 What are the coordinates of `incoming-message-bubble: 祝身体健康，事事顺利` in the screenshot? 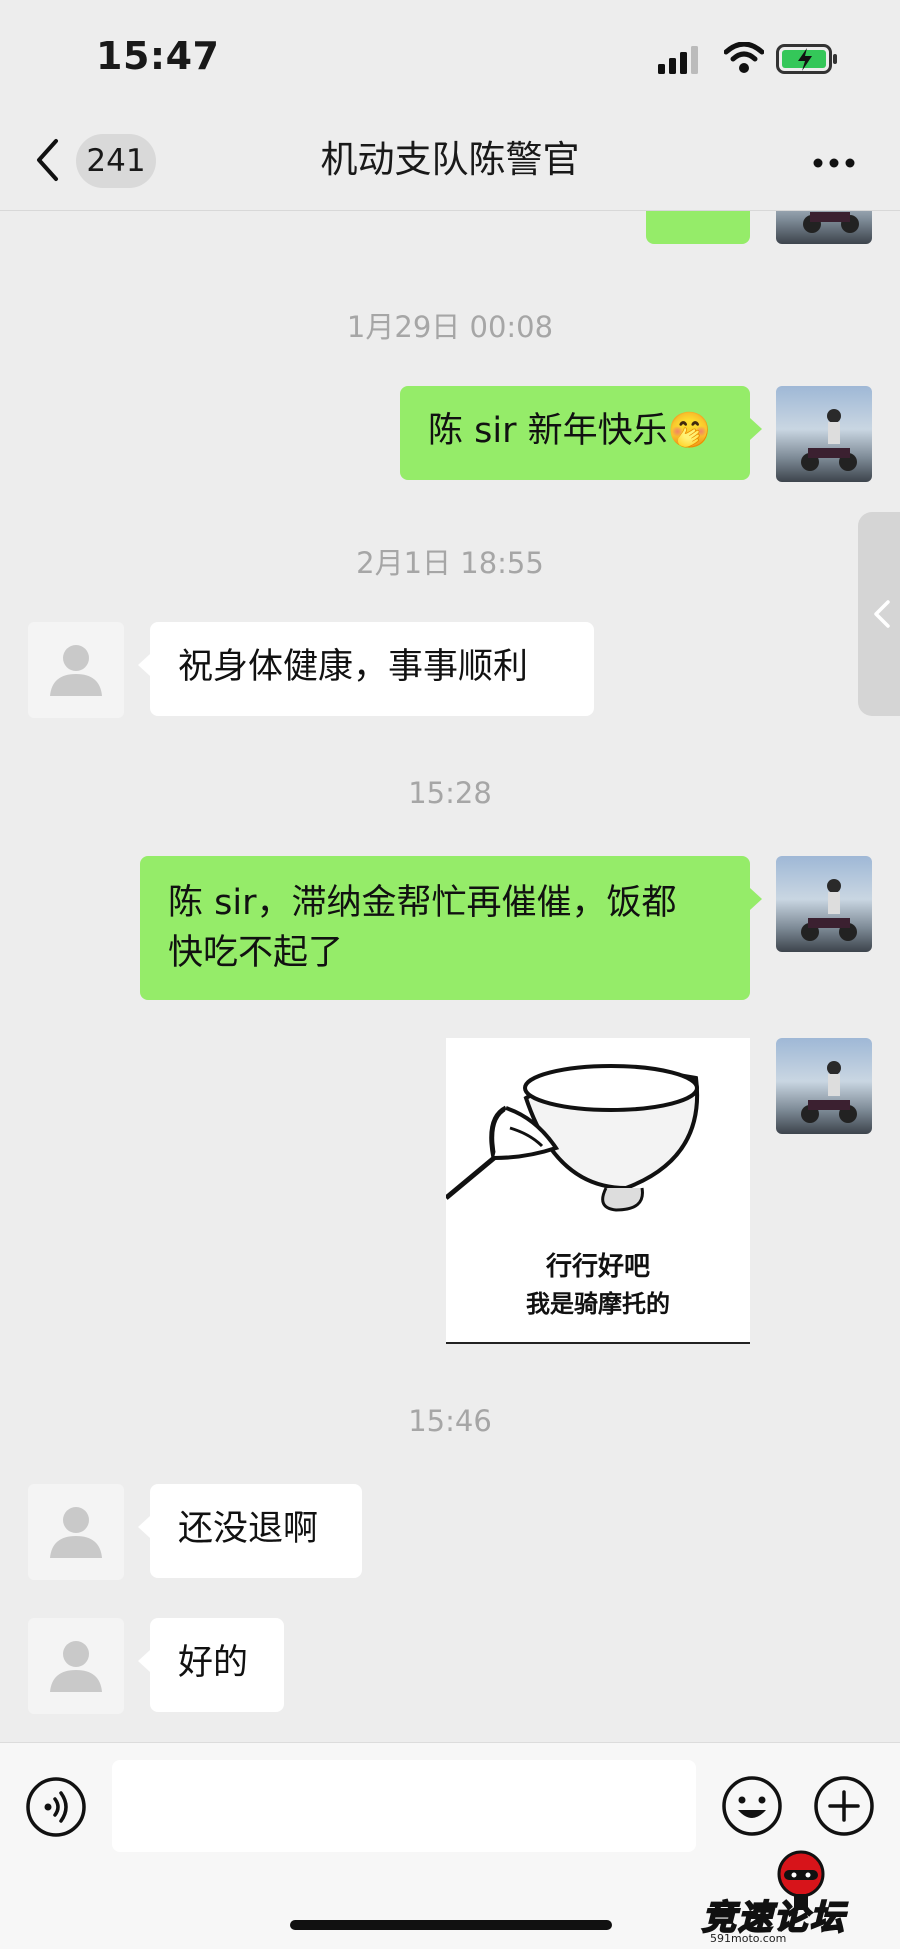 It's located at (366, 669).